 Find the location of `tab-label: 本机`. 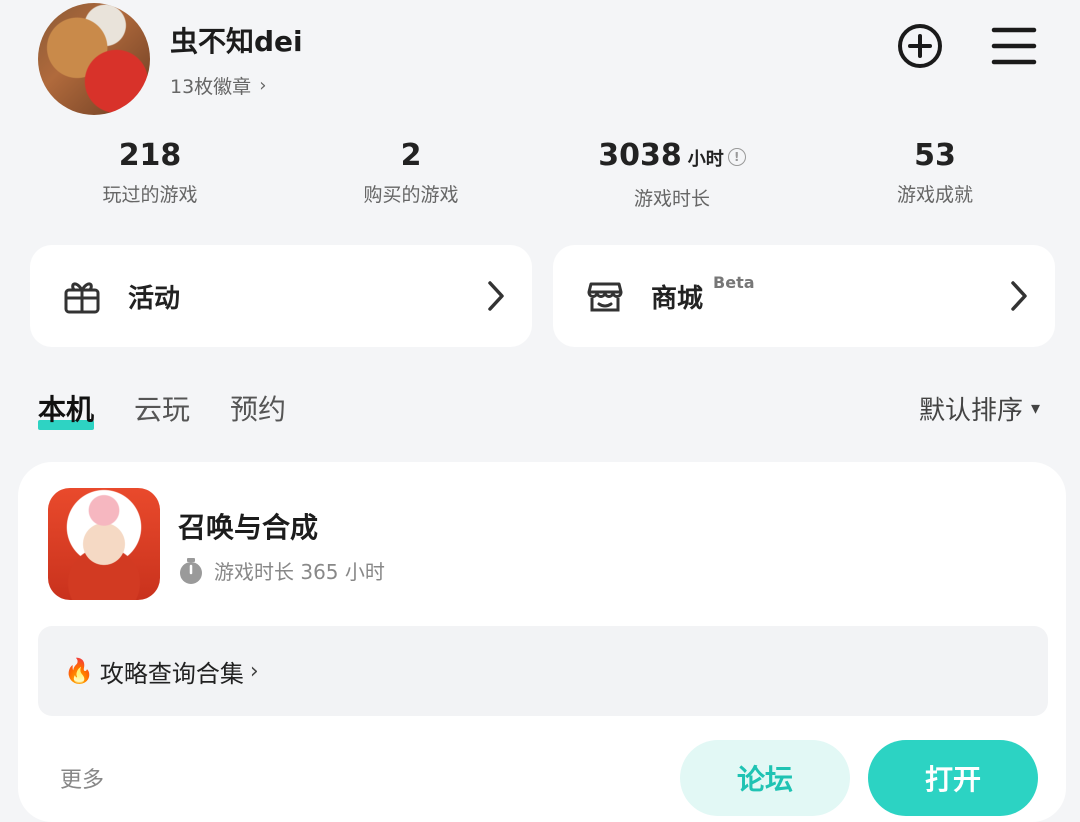

tab-label: 本机 is located at coordinates (66, 409).